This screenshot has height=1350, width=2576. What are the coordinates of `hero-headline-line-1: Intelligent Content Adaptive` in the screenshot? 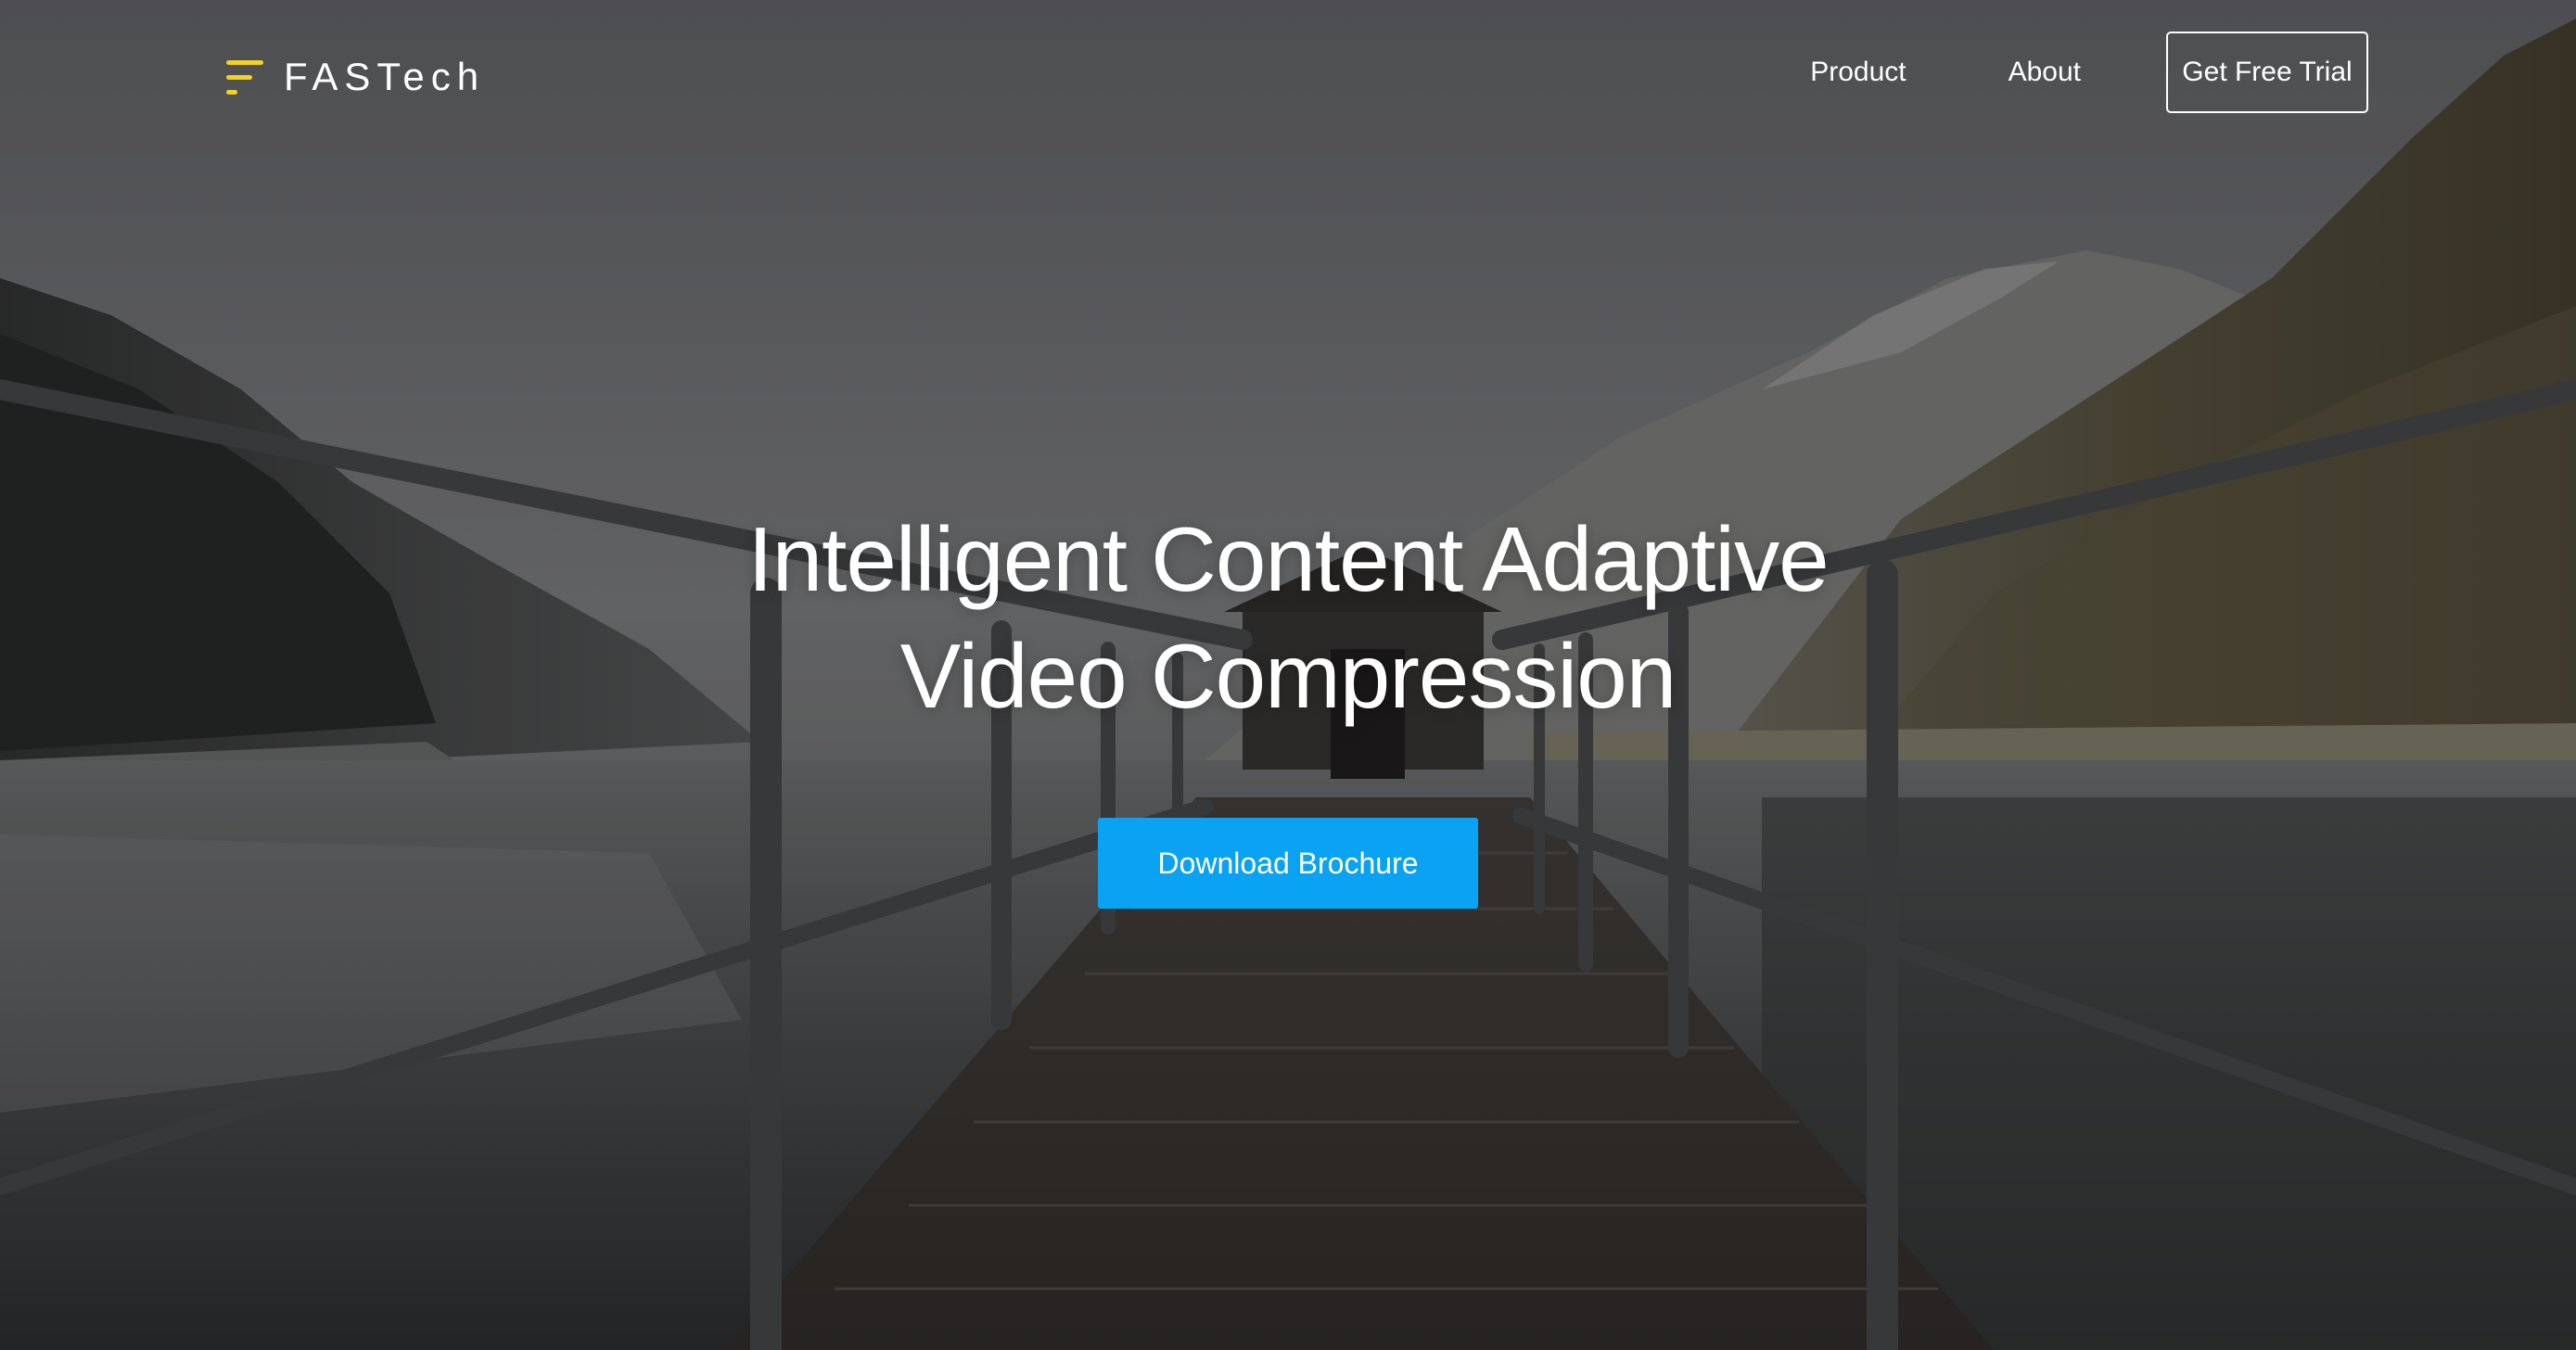 It's located at (1288, 559).